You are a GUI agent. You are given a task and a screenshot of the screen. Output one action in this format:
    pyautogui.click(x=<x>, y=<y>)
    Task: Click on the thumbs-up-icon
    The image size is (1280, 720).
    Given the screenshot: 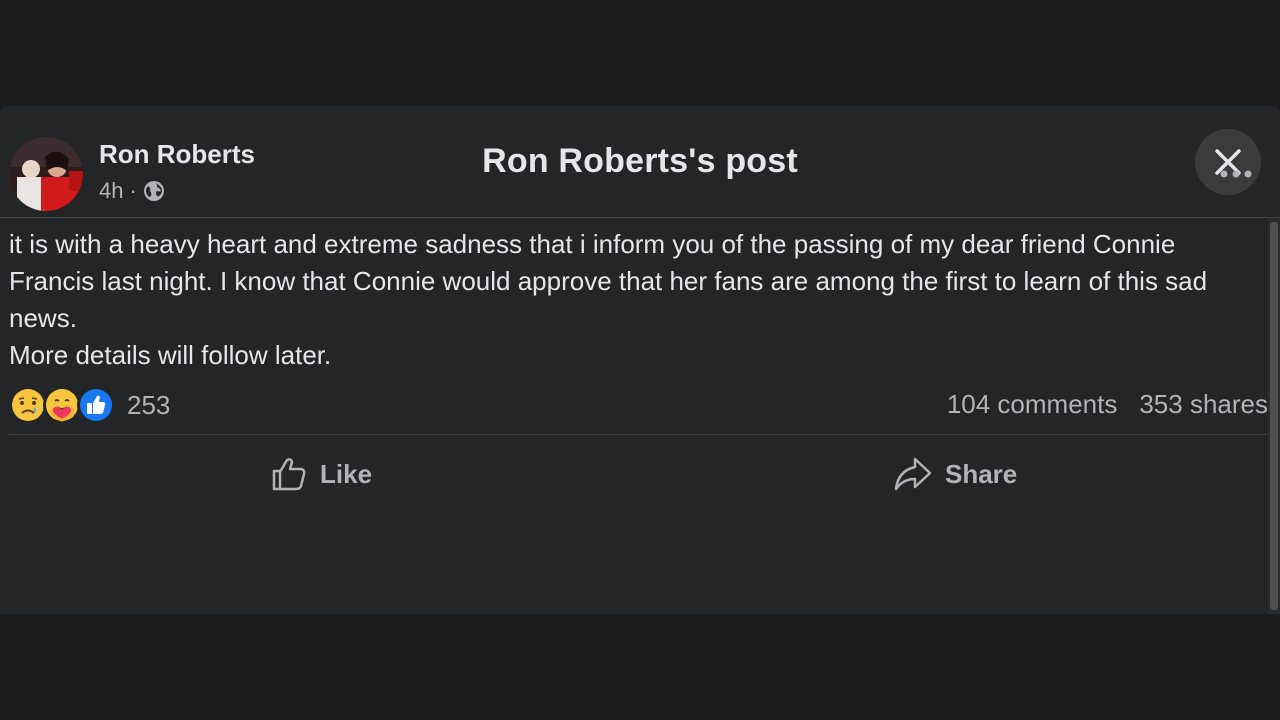 What is the action you would take?
    pyautogui.click(x=289, y=474)
    